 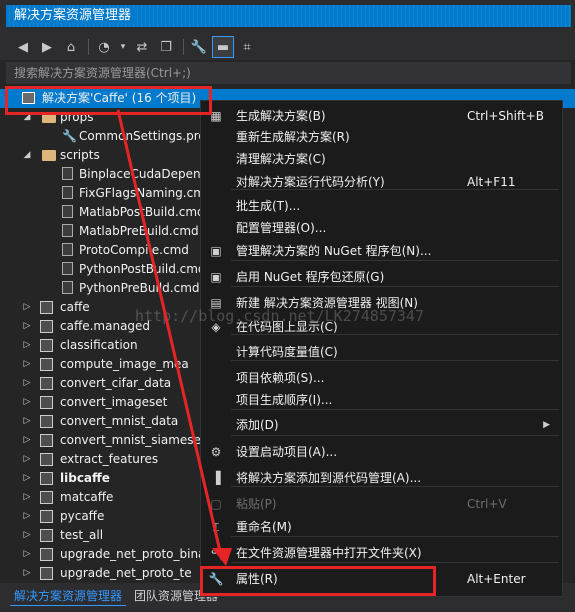 I want to click on menu-item: 对解决方案运行代码分析(Y) Alt+F11, so click(x=381, y=182).